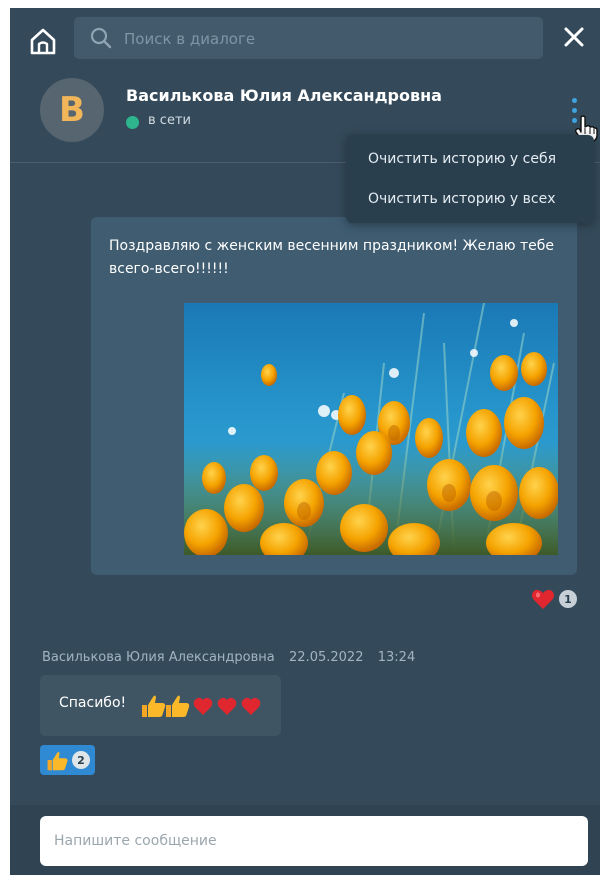 This screenshot has width=600, height=875. I want to click on contact-name: Василькова Юлия Александровна, so click(284, 95).